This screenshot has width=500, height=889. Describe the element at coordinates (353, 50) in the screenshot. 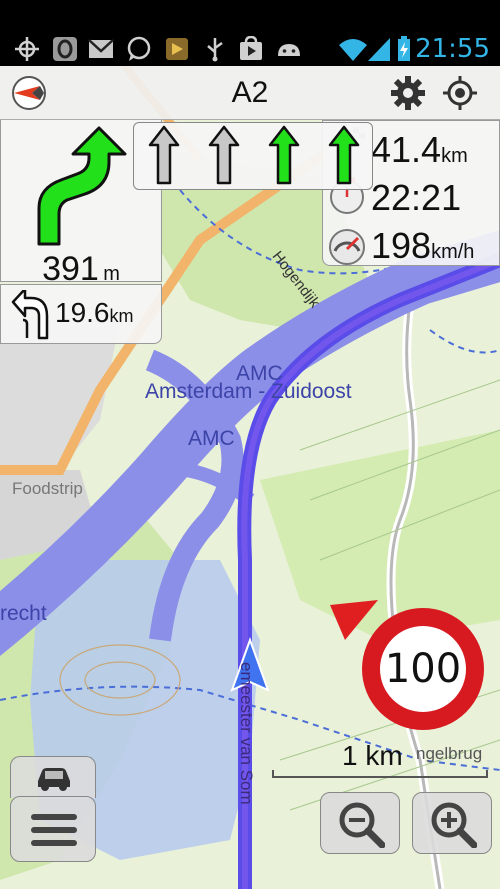

I see `wifi-icon` at that location.